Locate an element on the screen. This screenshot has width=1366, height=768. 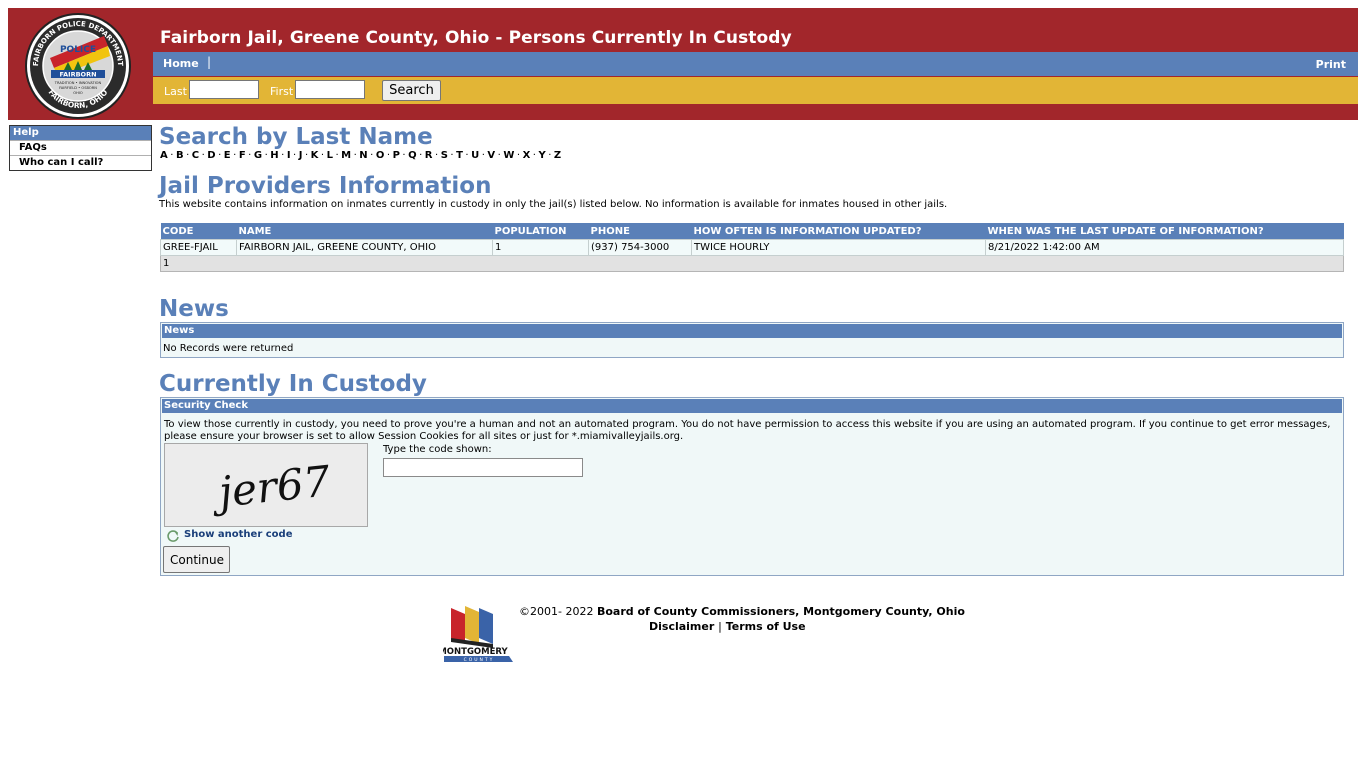
captcha-image: jer67 is located at coordinates (266, 485).